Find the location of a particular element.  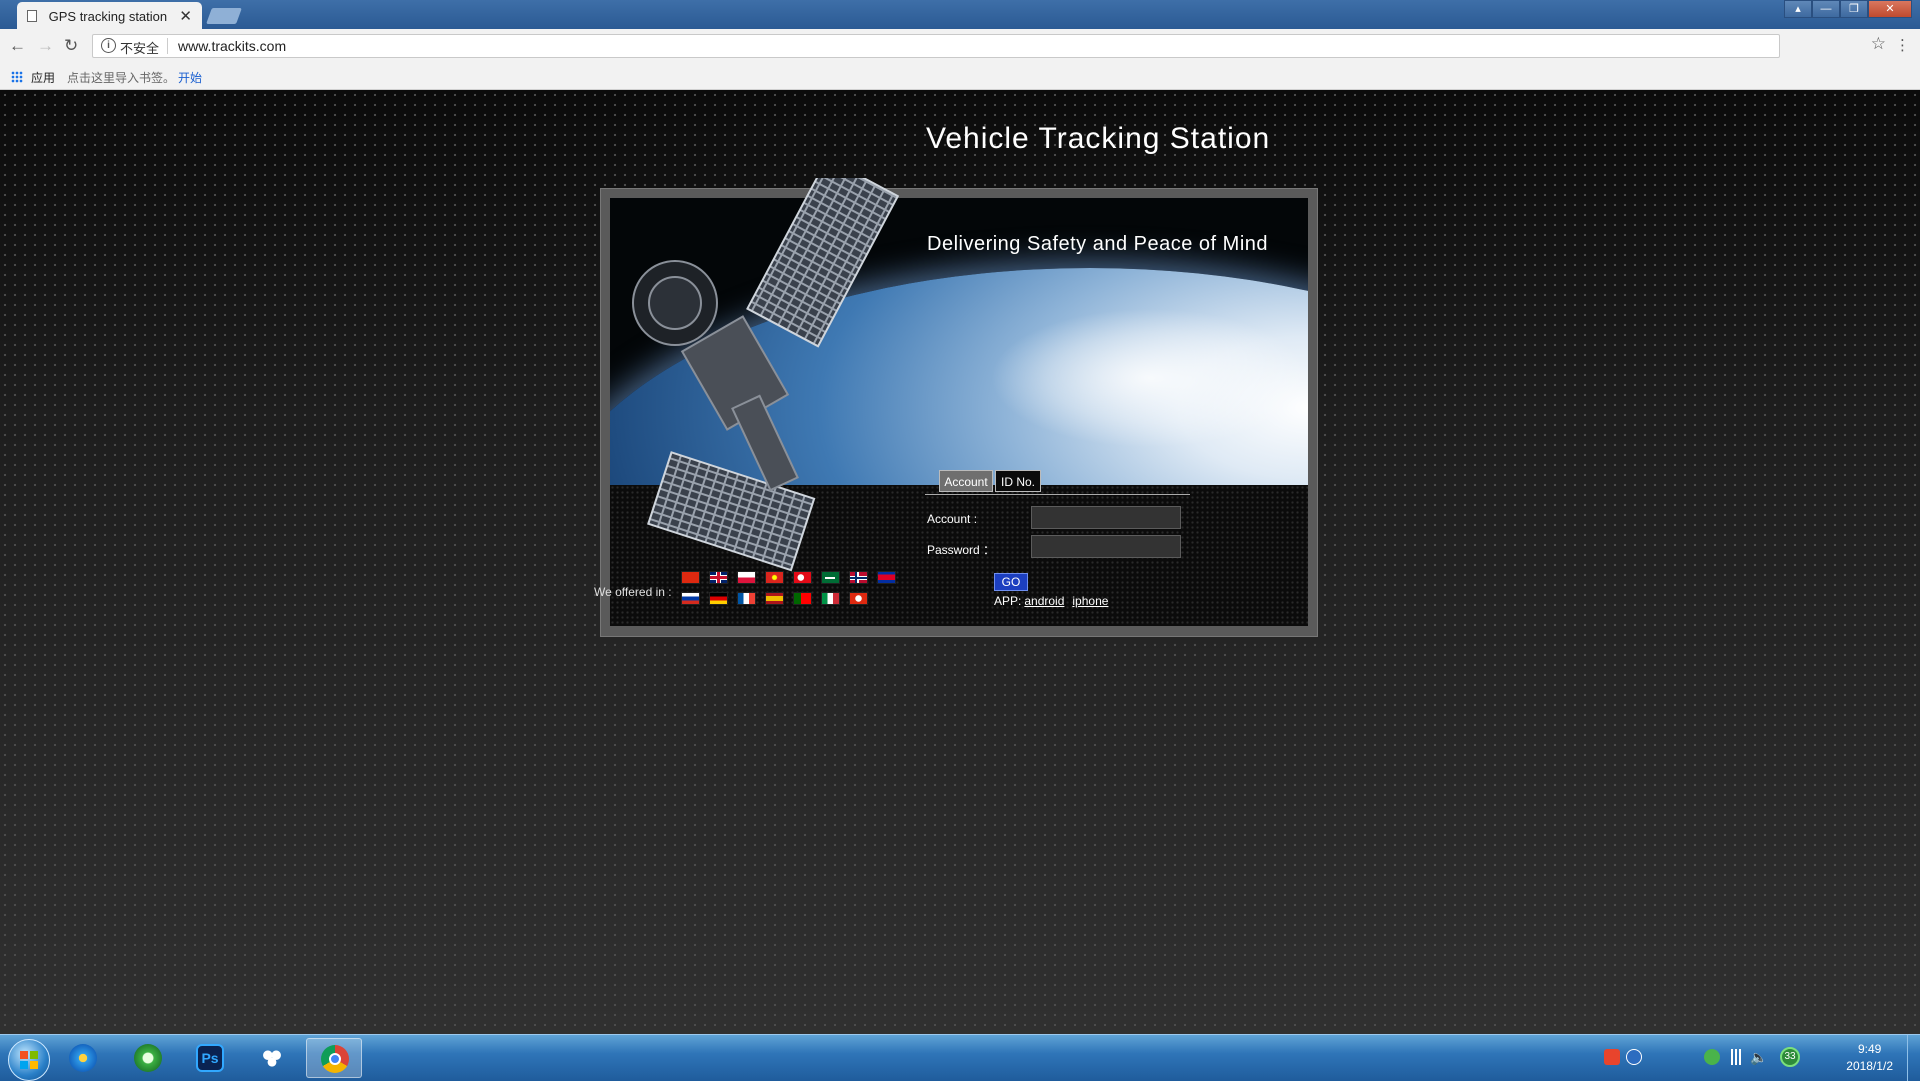

go-button: GO is located at coordinates (1011, 582).